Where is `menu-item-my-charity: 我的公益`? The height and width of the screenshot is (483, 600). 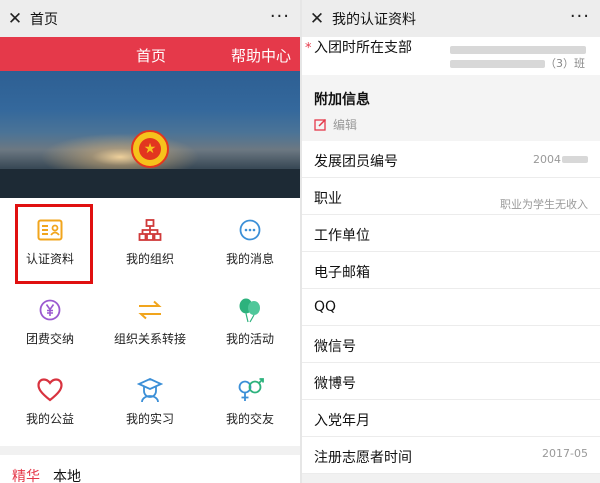
menu-item-my-charity: 我的公益 is located at coordinates (50, 398).